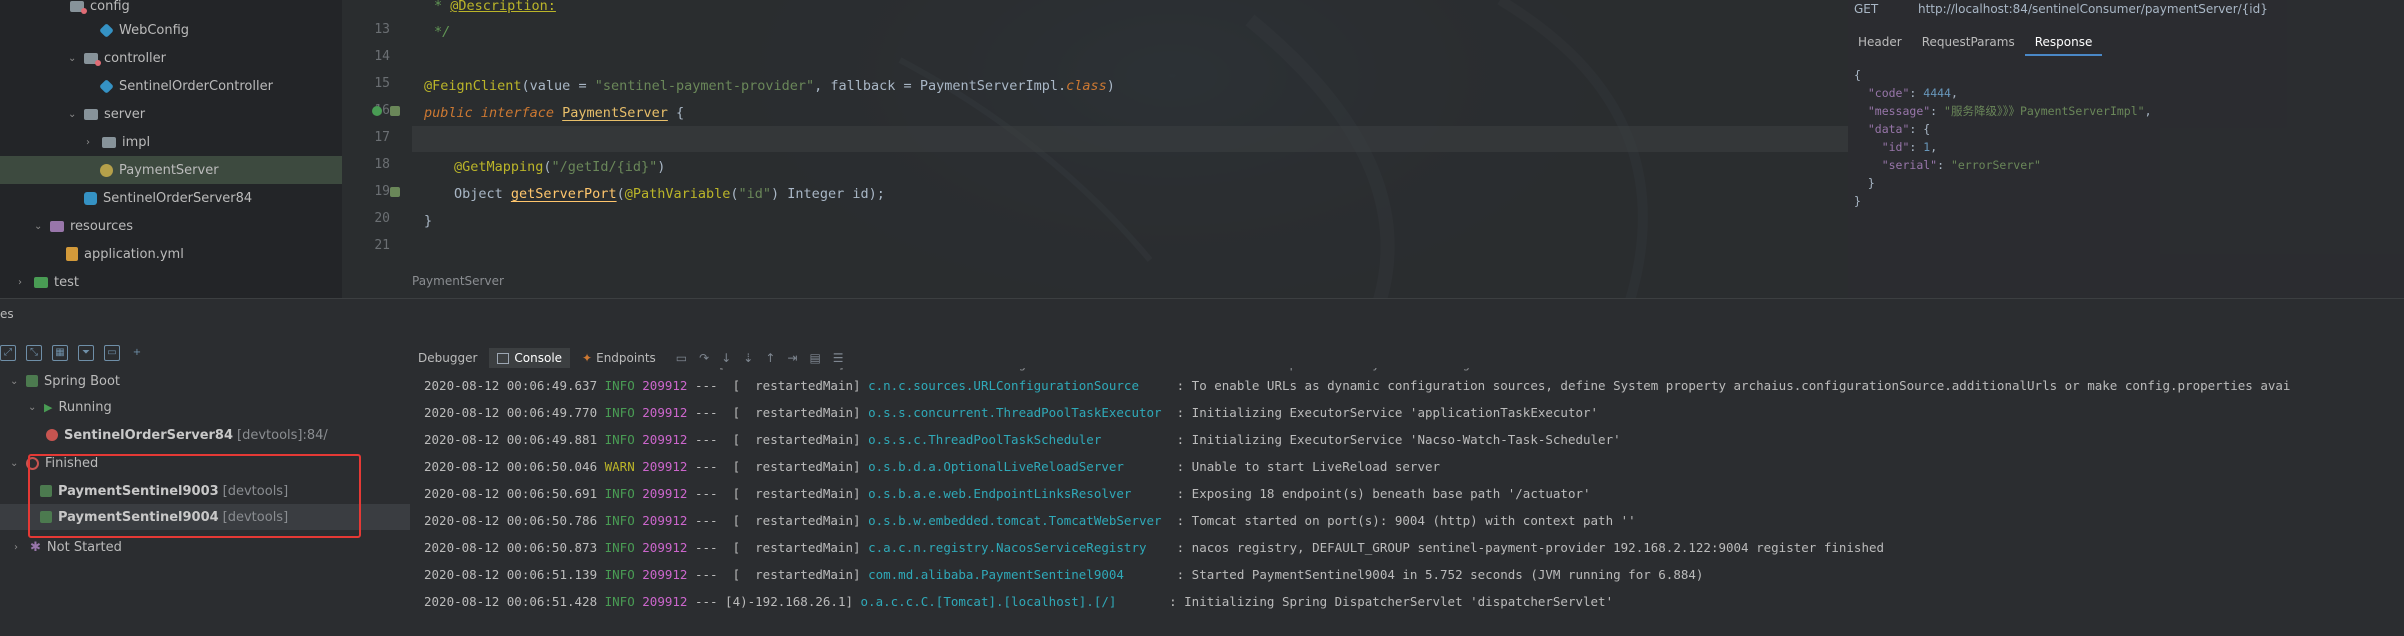 This screenshot has width=2404, height=636. Describe the element at coordinates (511, 385) in the screenshot. I see `log-timestamp: 2020-08-12 00:06:49.637` at that location.